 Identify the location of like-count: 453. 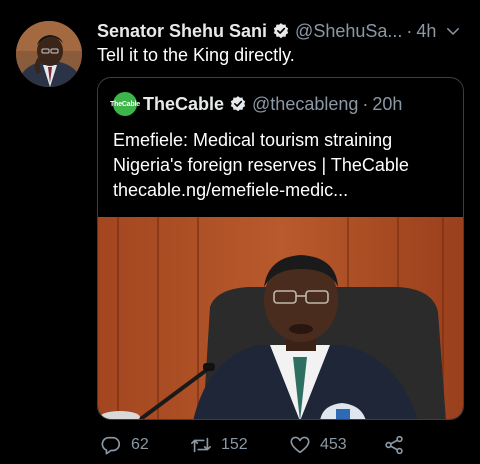
(333, 444).